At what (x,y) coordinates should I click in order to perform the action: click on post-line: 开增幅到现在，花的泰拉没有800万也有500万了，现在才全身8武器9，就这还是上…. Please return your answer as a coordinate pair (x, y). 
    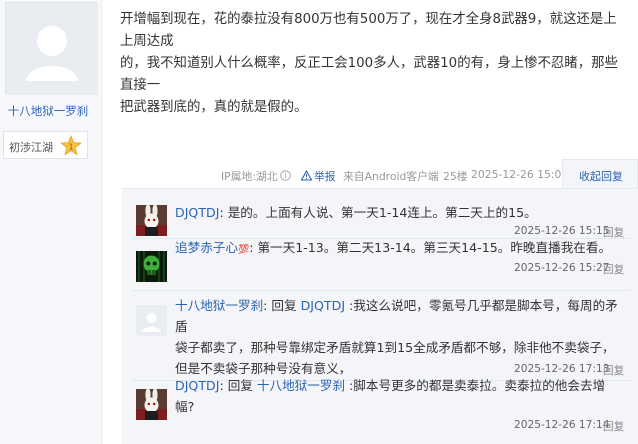
    Looking at the image, I should click on (368, 30).